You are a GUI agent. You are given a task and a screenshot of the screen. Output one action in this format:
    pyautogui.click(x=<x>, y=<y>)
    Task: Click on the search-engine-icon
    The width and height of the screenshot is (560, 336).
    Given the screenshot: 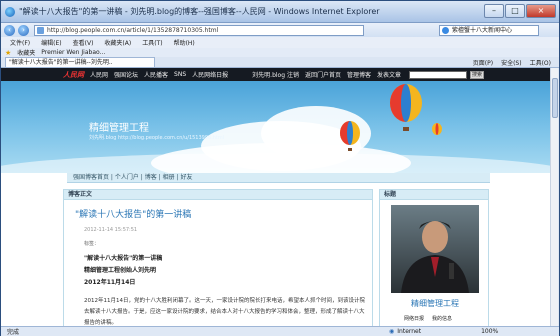 What is the action you would take?
    pyautogui.click(x=445, y=30)
    